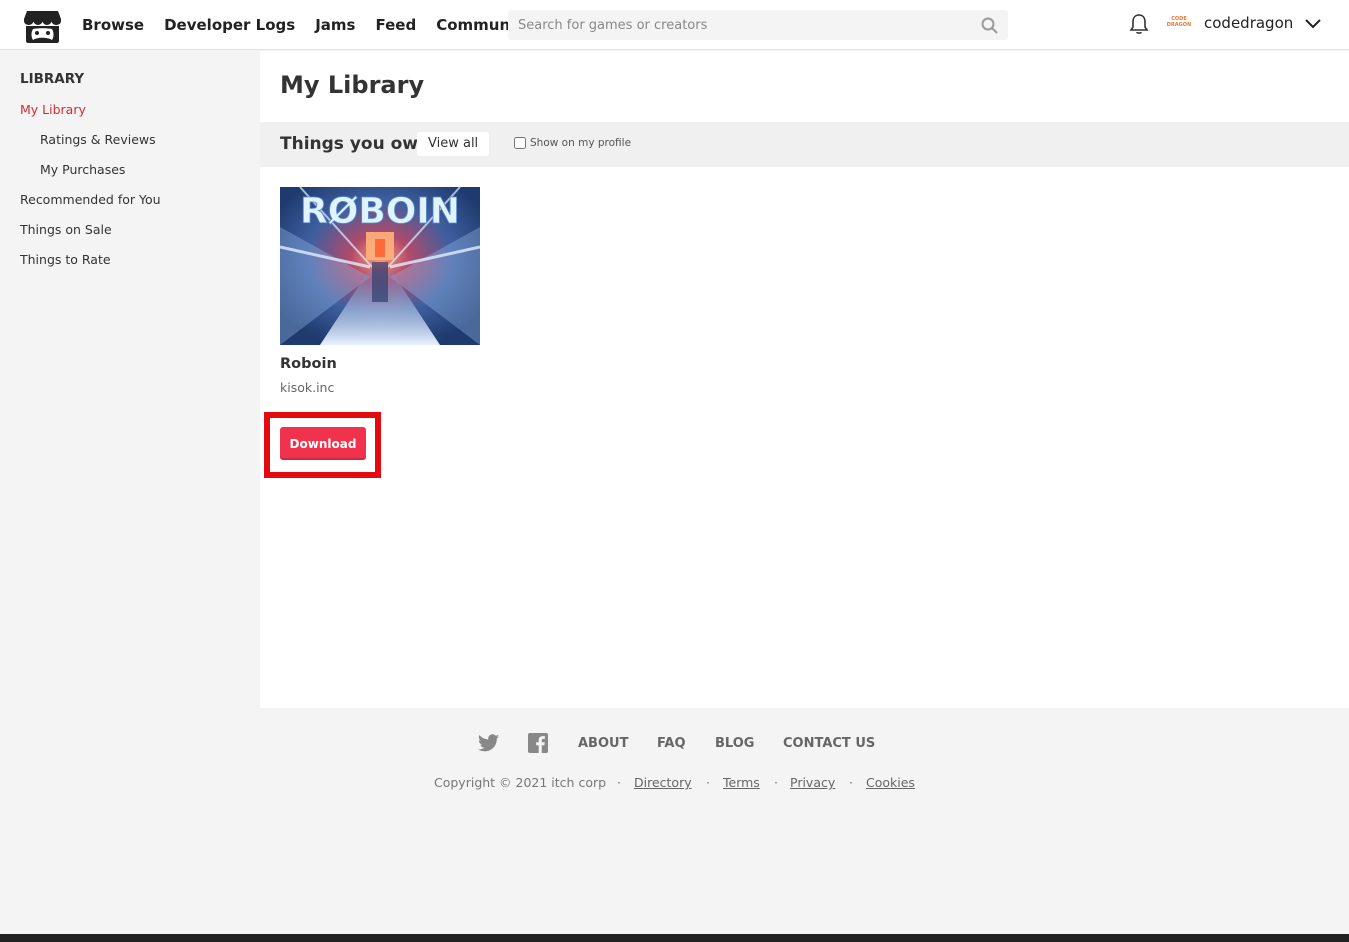 Image resolution: width=1349 pixels, height=942 pixels. What do you see at coordinates (65, 259) in the screenshot?
I see `sidebar-item-things-to-rate: Things to Rate` at bounding box center [65, 259].